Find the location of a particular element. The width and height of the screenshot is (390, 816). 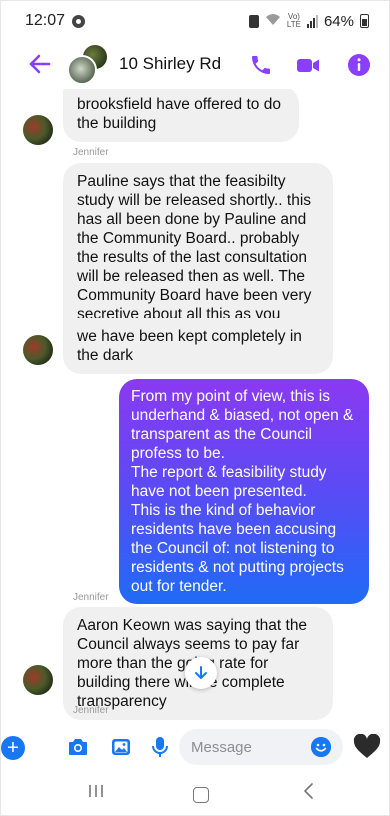

battery-icon is located at coordinates (364, 21).